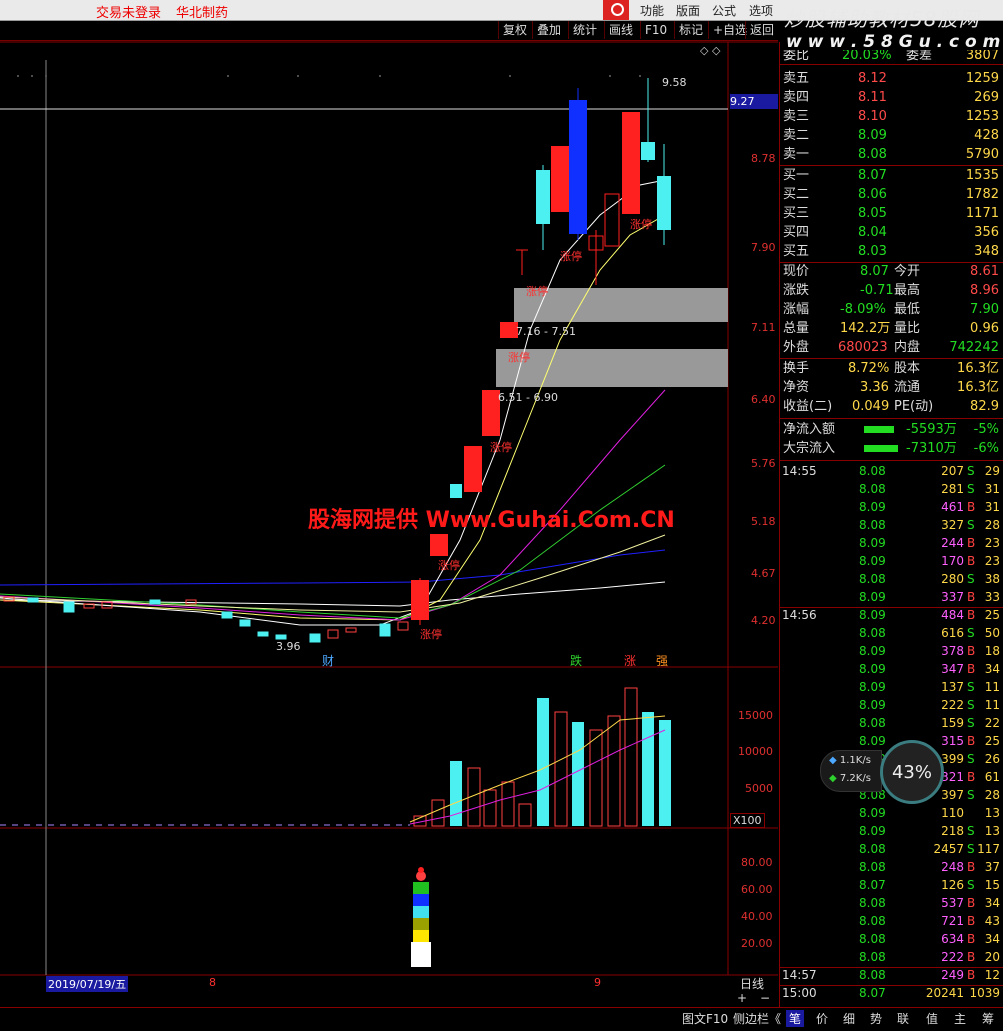  I want to click on tick-cnt: 12, so click(992, 975).